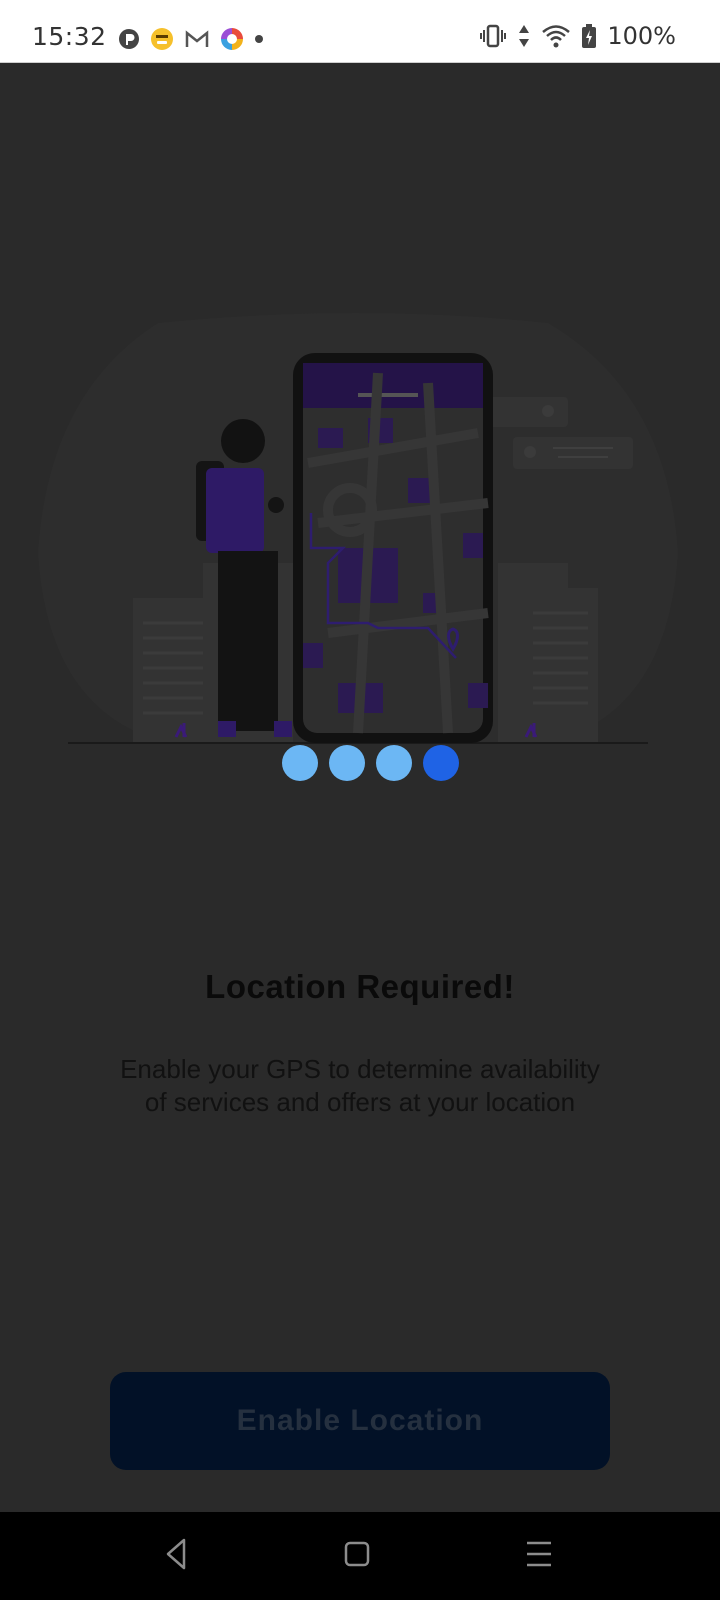 The height and width of the screenshot is (1600, 720). I want to click on notification-icons, so click(191, 39).